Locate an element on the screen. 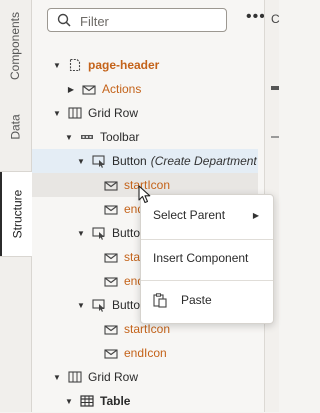 The height and width of the screenshot is (413, 320). tab-data-label: Data is located at coordinates (15, 127).